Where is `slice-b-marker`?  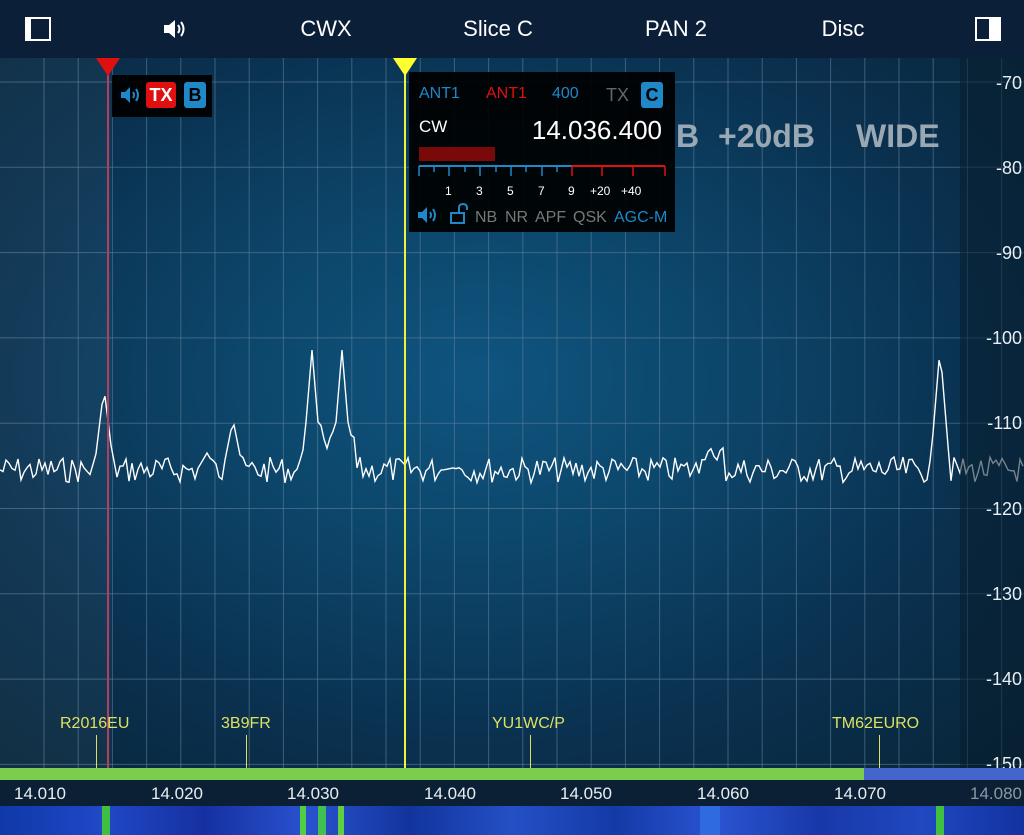
slice-b-marker is located at coordinates (108, 67).